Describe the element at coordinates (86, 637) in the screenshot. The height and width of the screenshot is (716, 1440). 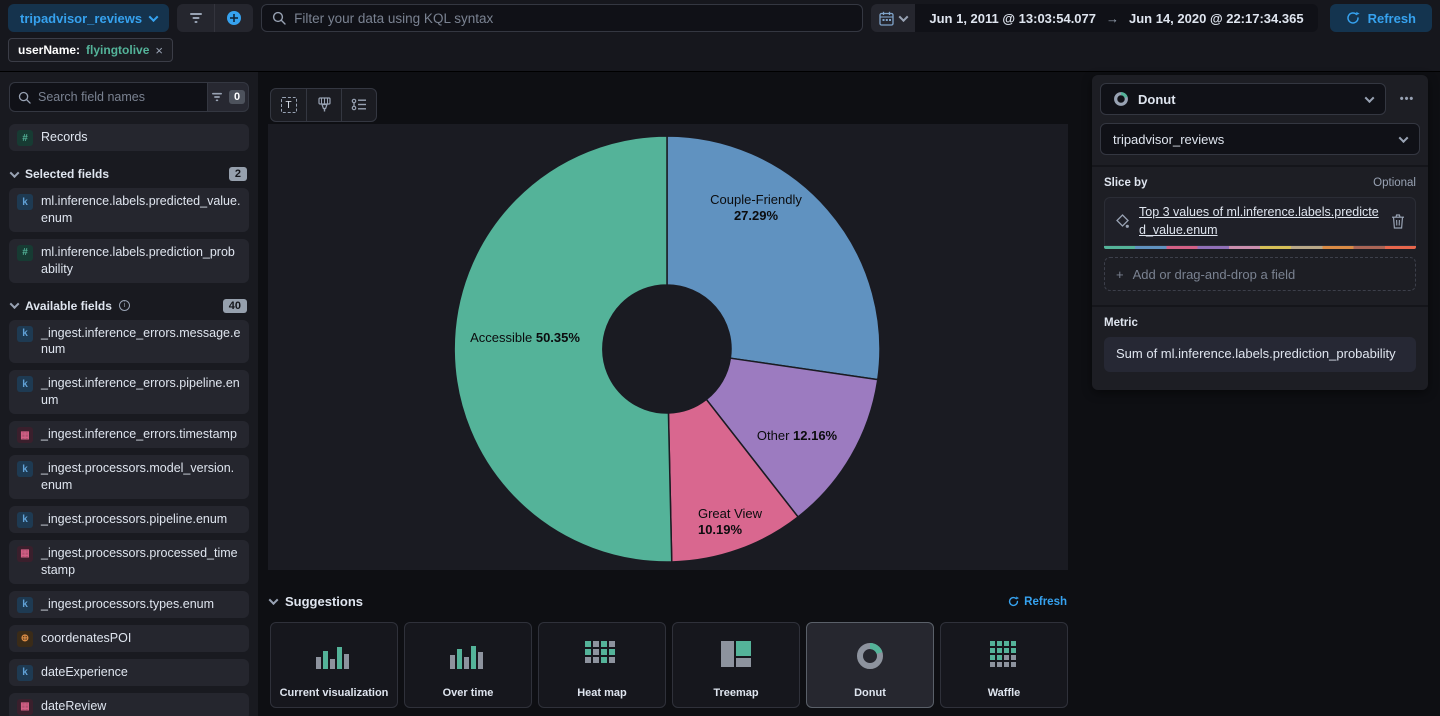
I see `field-name: coordenatesPOI` at that location.